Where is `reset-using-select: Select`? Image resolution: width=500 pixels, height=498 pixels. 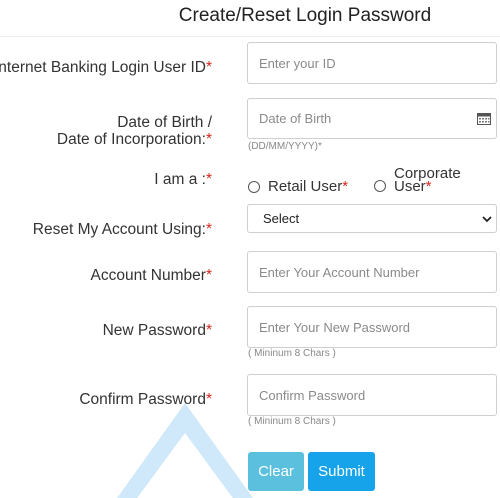
reset-using-select: Select is located at coordinates (372, 218).